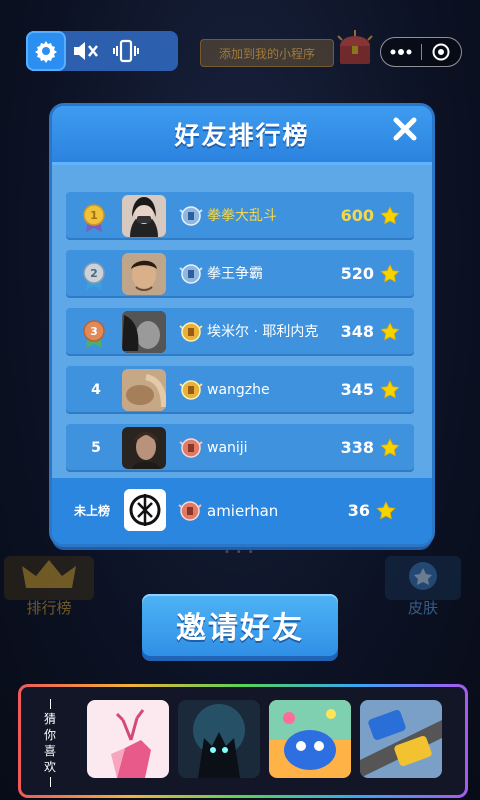  I want to click on crown-icon, so click(49, 578).